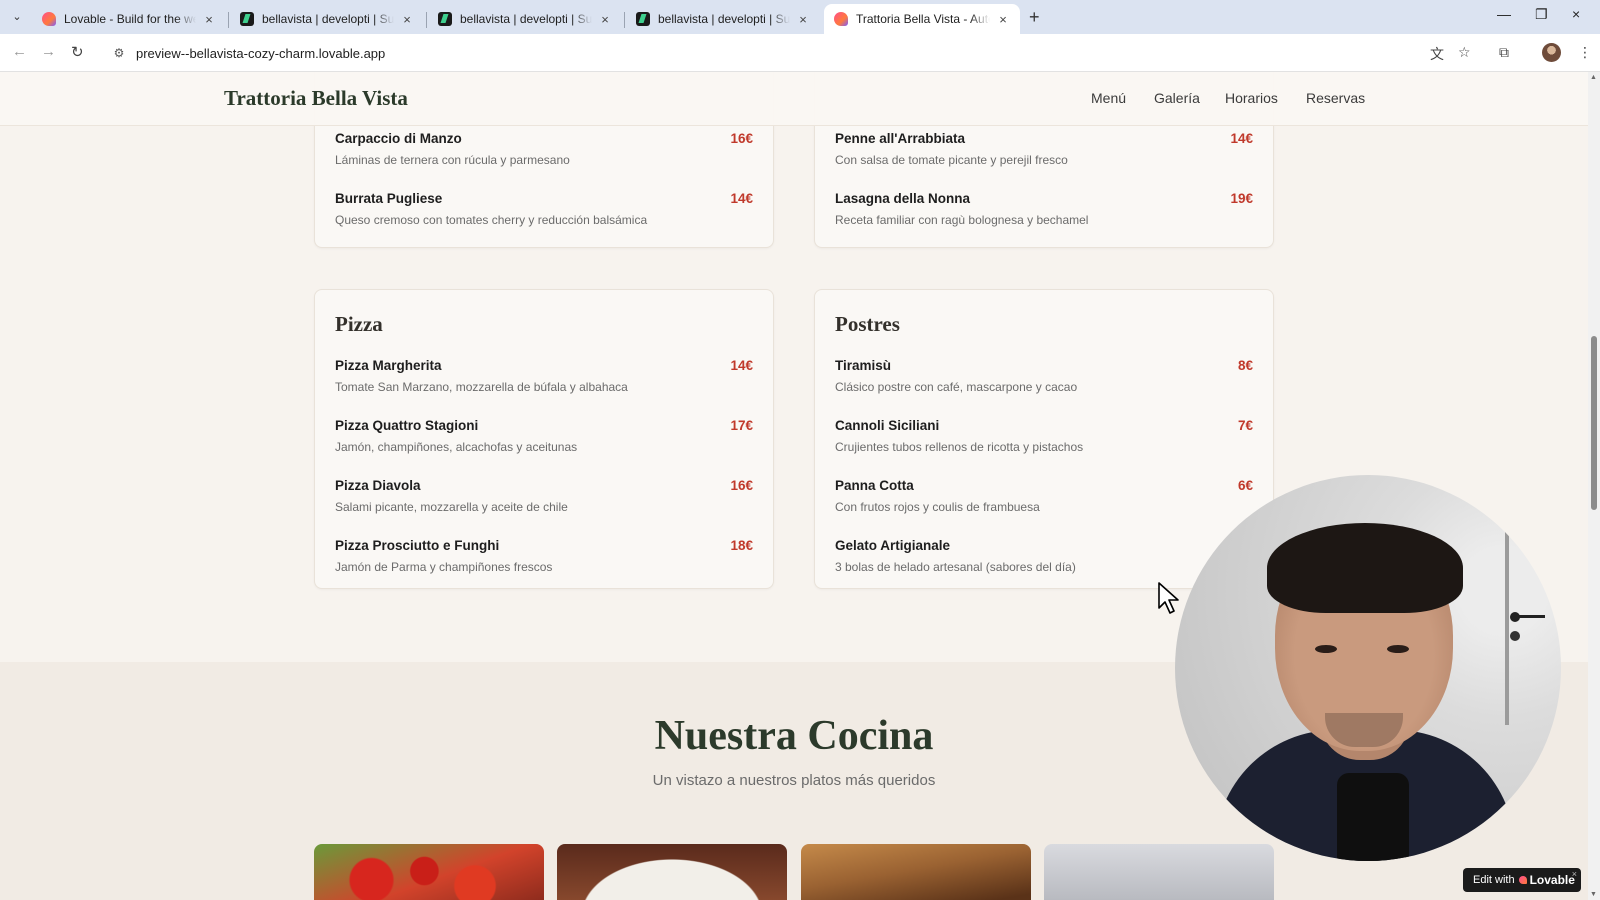 The width and height of the screenshot is (1600, 900). What do you see at coordinates (916, 872) in the screenshot?
I see `gallery-photo-wood` at bounding box center [916, 872].